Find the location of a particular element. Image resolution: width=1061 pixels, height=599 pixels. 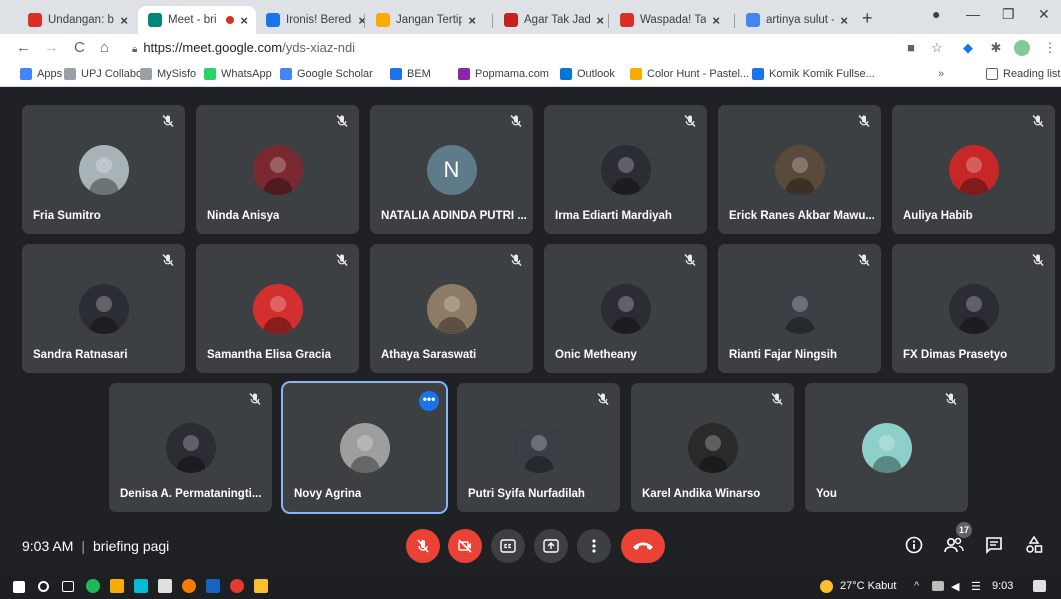

browser-tab: Waspada! Tabu × is located at coordinates (669, 20).